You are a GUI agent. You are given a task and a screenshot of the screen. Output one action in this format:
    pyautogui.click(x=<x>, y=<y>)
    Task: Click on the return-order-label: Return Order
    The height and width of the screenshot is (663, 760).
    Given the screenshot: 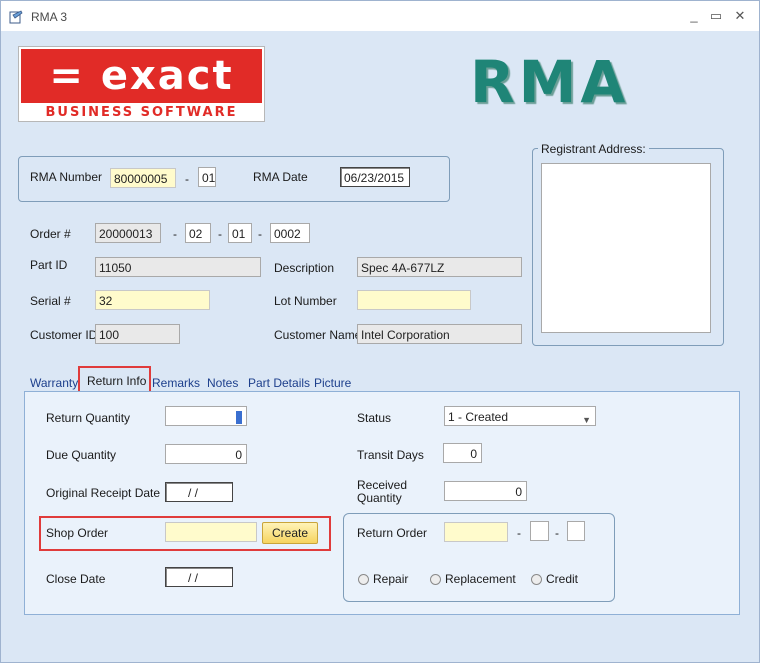 What is the action you would take?
    pyautogui.click(x=392, y=533)
    